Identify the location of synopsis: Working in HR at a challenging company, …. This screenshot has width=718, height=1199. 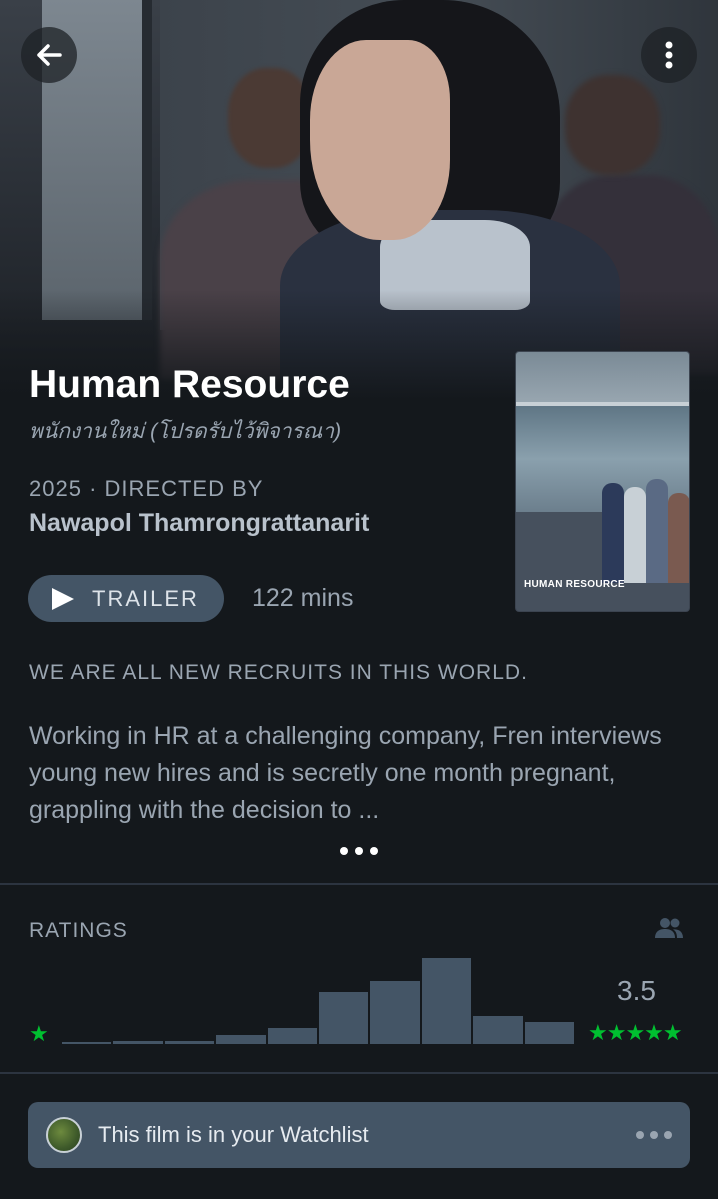
(359, 773).